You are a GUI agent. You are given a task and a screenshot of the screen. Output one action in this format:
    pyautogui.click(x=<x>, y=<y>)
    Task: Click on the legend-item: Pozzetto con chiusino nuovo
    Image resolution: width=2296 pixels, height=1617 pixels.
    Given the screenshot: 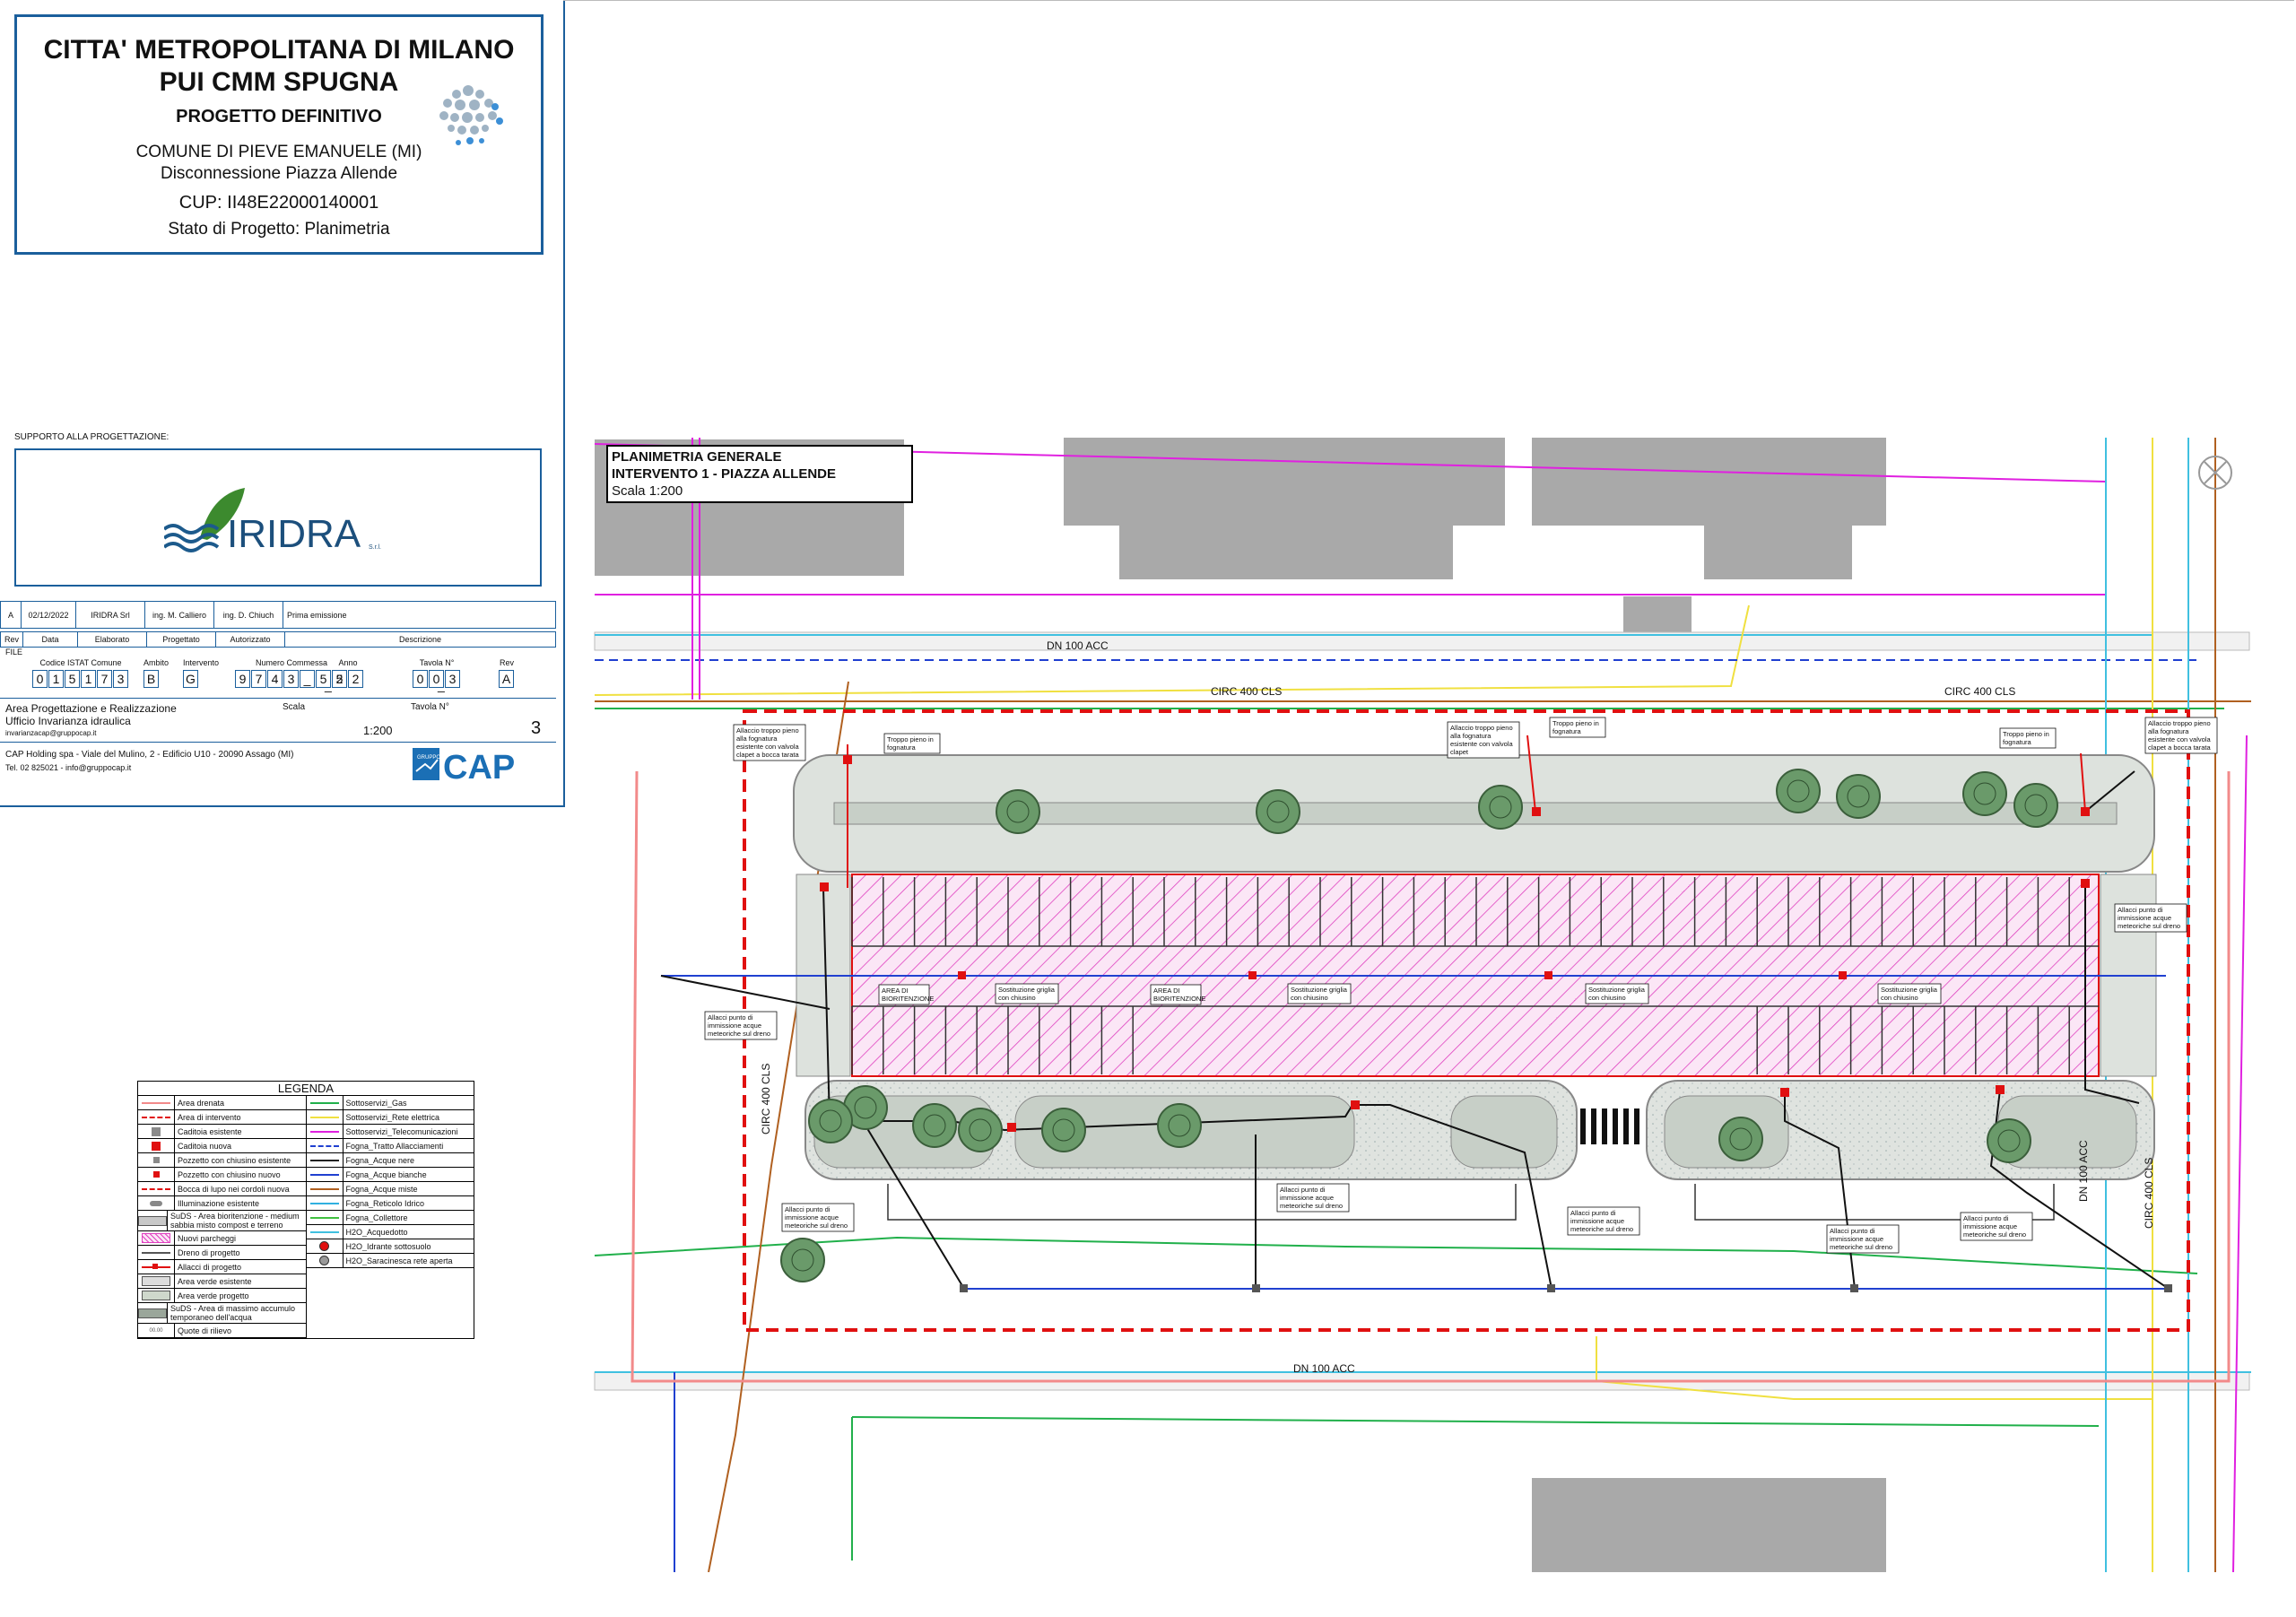 What is the action you would take?
    pyautogui.click(x=222, y=1175)
    